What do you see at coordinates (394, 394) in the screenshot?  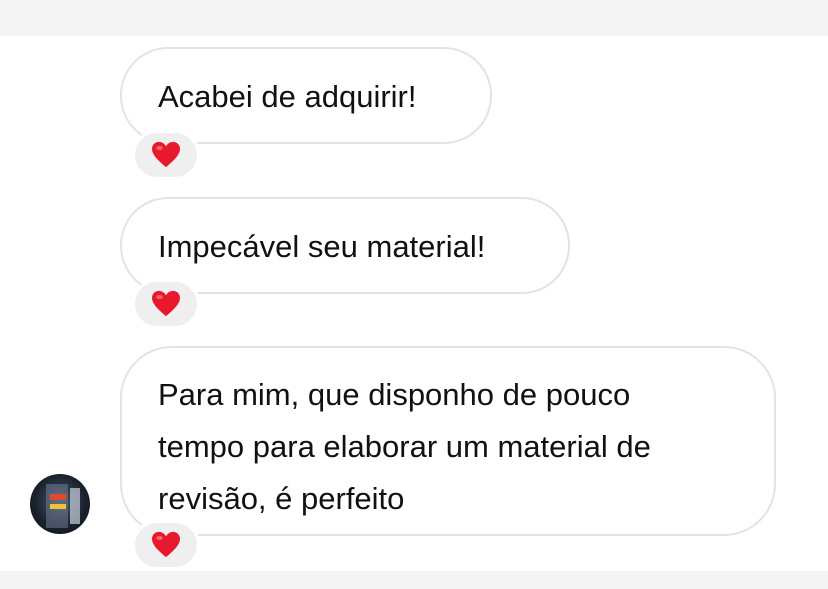 I see `message-text-line: Para mim, que disponho de pouco` at bounding box center [394, 394].